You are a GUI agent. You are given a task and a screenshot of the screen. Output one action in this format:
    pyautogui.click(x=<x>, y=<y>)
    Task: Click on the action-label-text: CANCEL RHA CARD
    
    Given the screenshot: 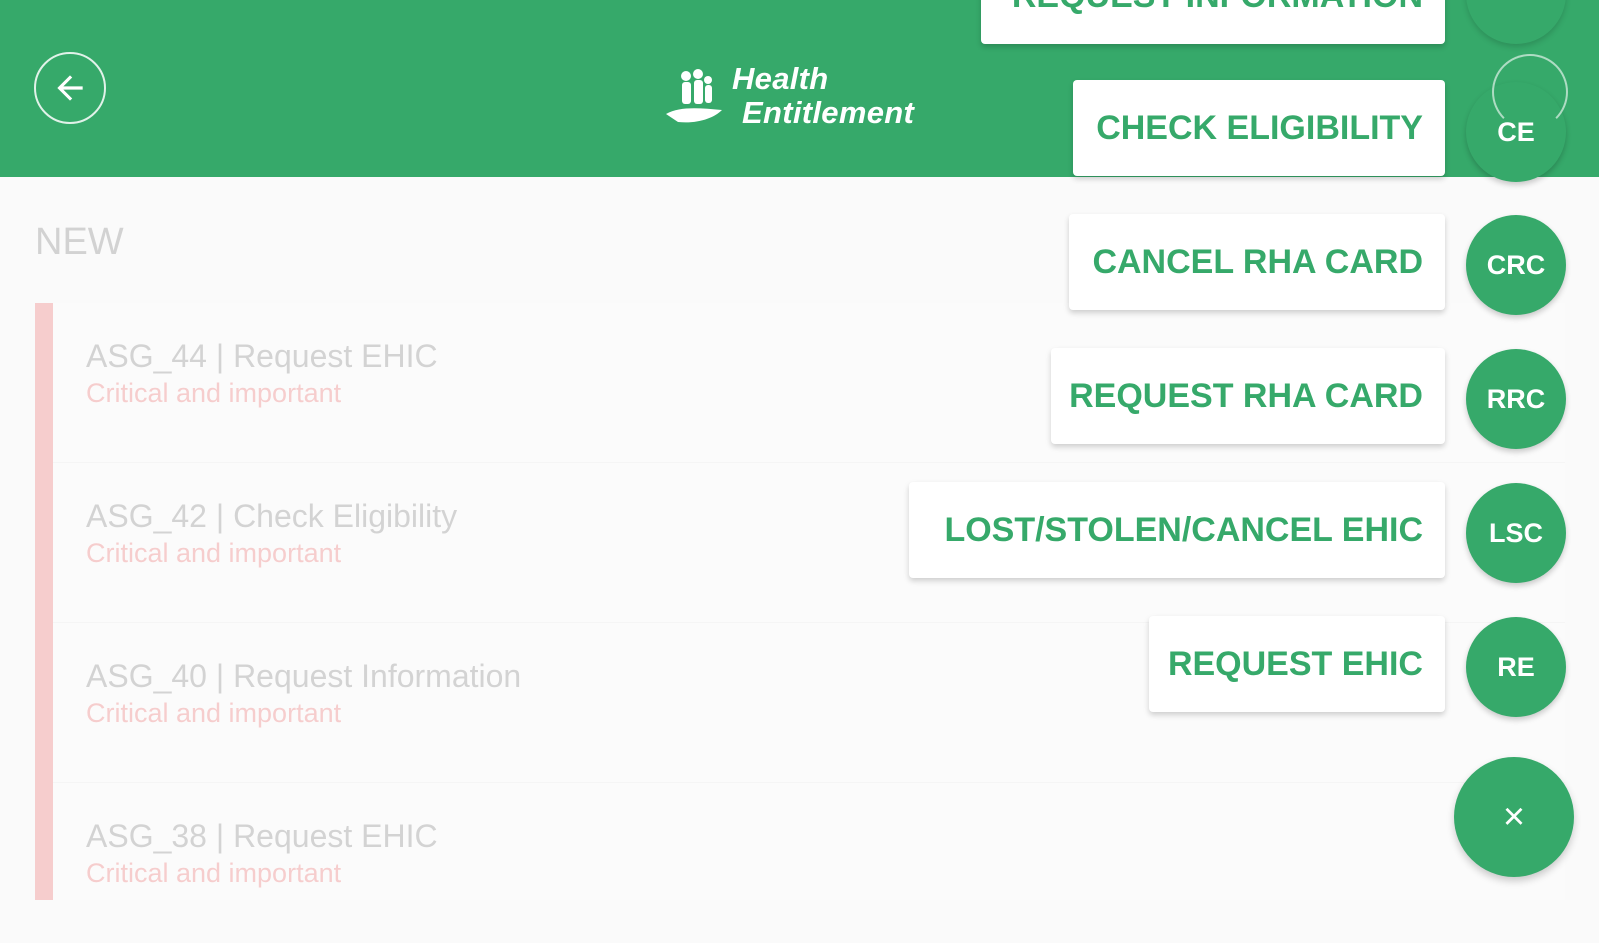 What is the action you would take?
    pyautogui.click(x=1257, y=261)
    